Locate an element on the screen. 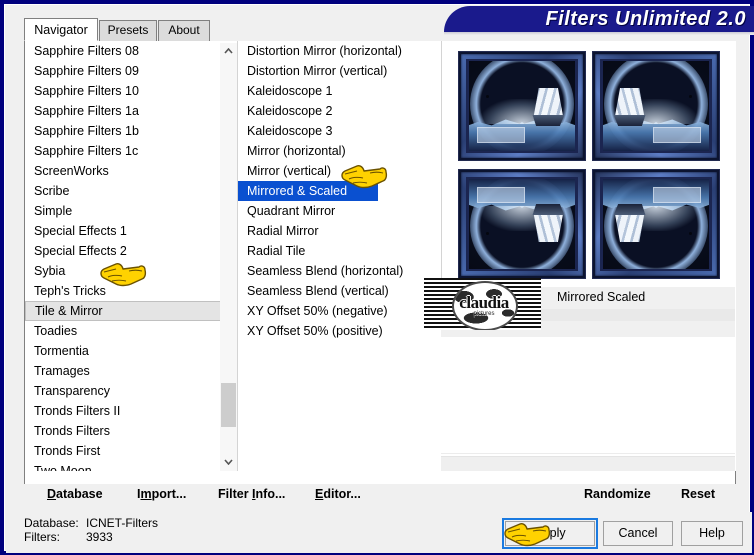 This screenshot has width=754, height=555. app-title: Filters Unlimited 2.0 is located at coordinates (645, 19).